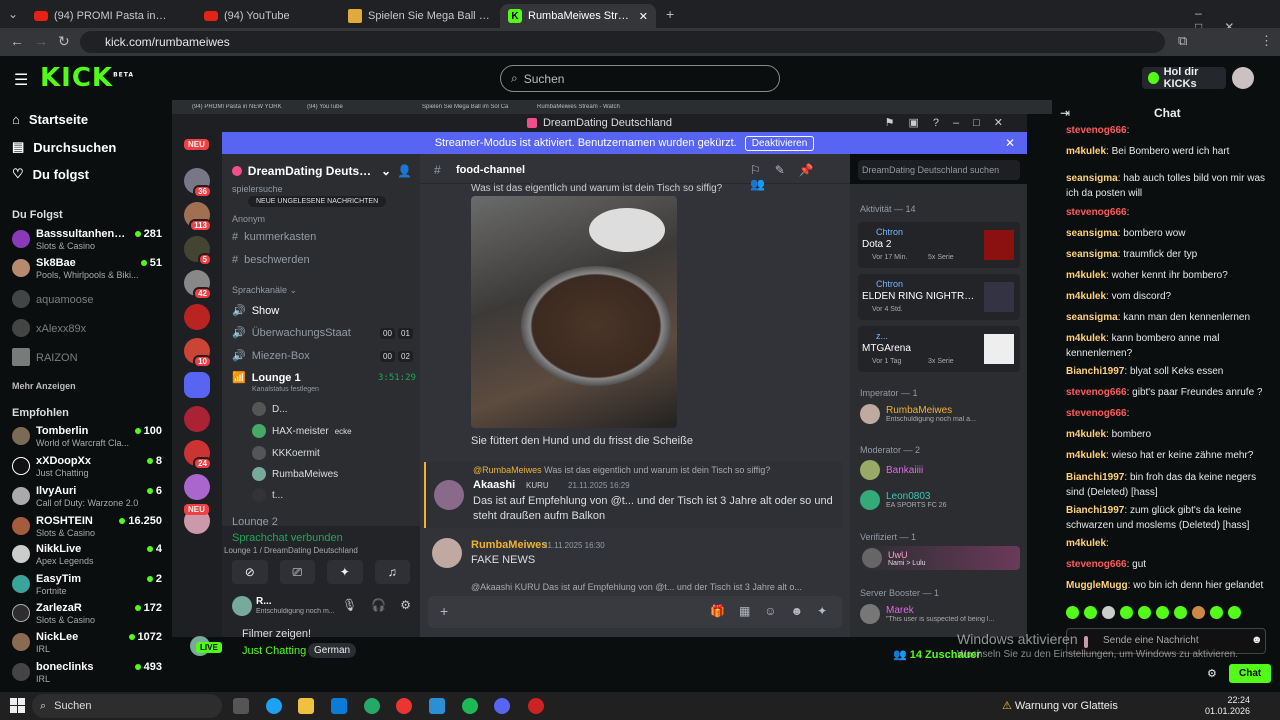  Describe the element at coordinates (266, 378) in the screenshot. I see `voice-channel-lounge1: 📶 Lounge 1` at that location.